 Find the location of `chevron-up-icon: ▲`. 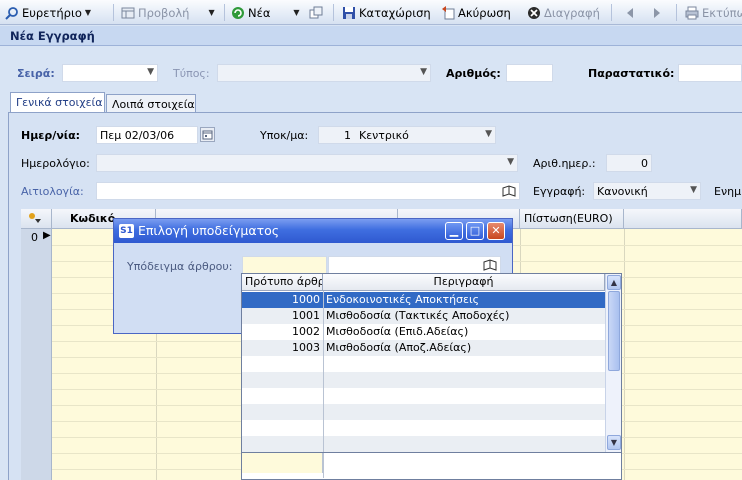

chevron-up-icon: ▲ is located at coordinates (614, 282).